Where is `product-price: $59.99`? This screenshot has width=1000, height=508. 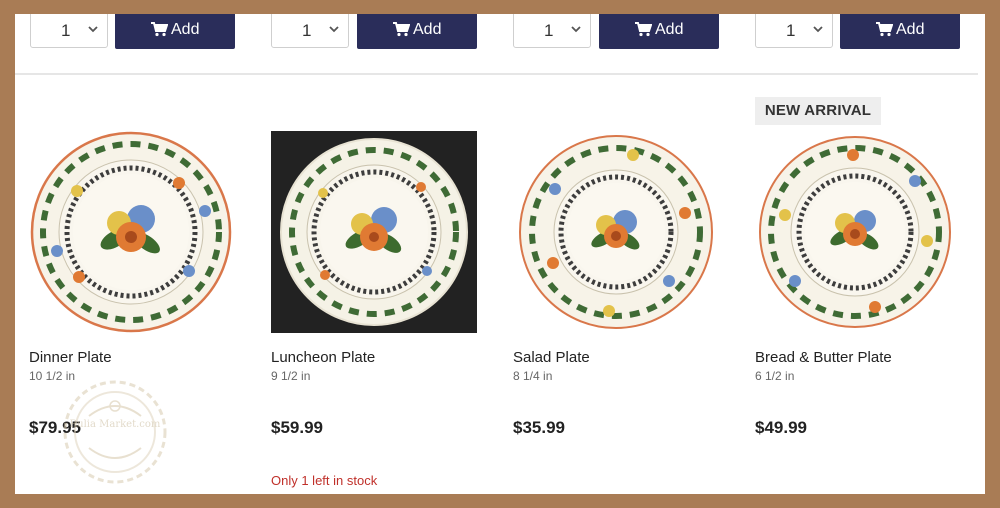
product-price: $59.99 is located at coordinates (297, 427).